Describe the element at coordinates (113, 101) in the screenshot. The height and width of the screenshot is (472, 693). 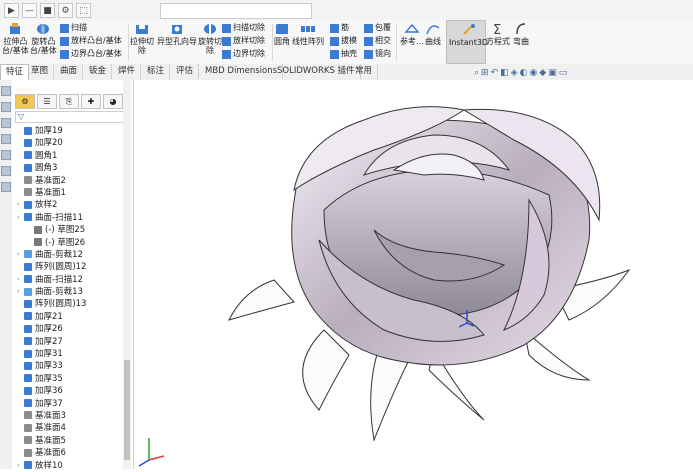
I see `display-manager-tab-icon: ◕` at that location.